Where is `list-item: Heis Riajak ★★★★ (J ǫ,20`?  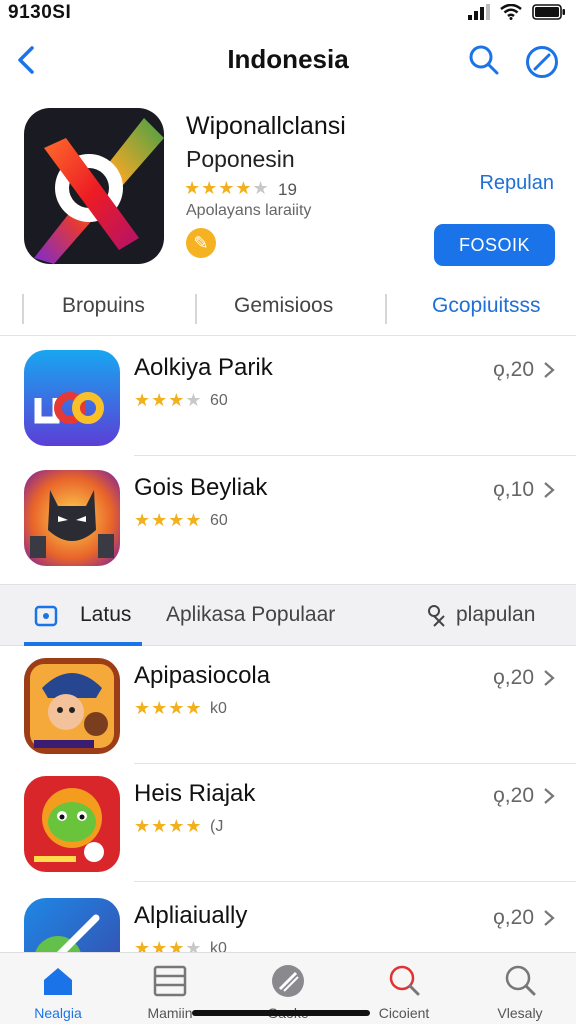 list-item: Heis Riajak ★★★★ (J ǫ,20 is located at coordinates (288, 822).